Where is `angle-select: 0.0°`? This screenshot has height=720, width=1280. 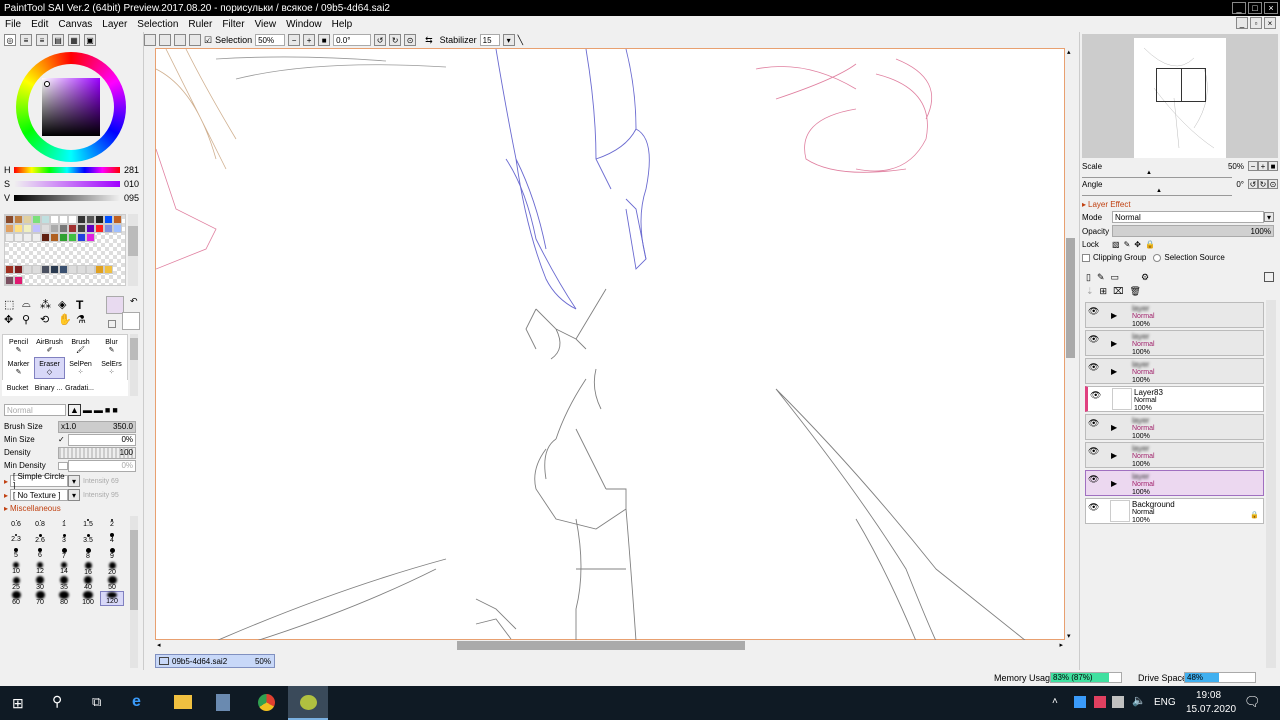 angle-select: 0.0° is located at coordinates (352, 40).